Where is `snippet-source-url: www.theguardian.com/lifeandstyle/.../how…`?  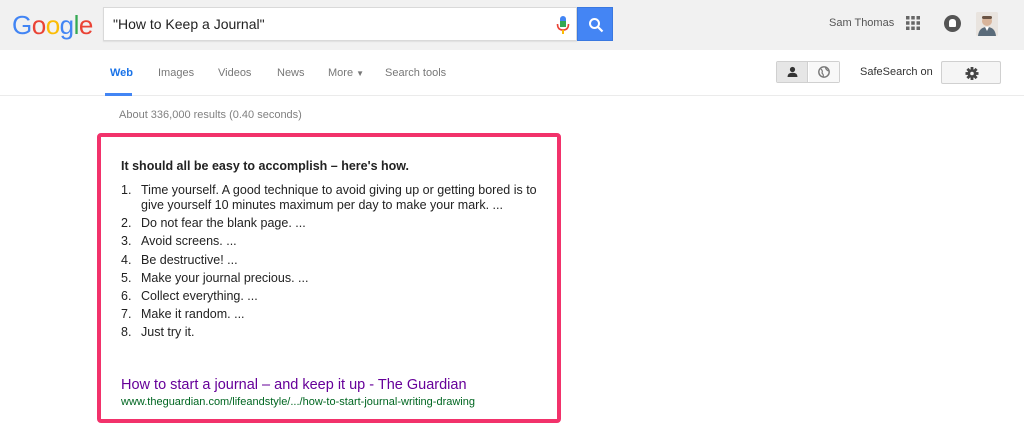 snippet-source-url: www.theguardian.com/lifeandstyle/.../how… is located at coordinates (298, 402).